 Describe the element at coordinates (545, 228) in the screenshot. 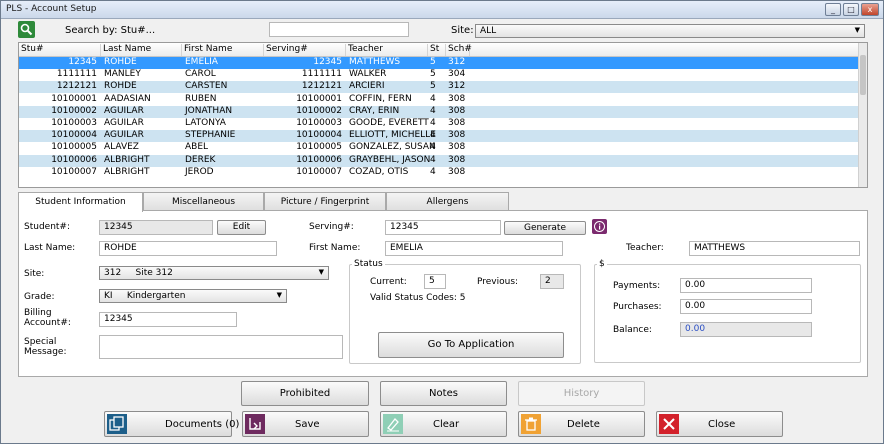

I see `generate-button: Generate` at that location.